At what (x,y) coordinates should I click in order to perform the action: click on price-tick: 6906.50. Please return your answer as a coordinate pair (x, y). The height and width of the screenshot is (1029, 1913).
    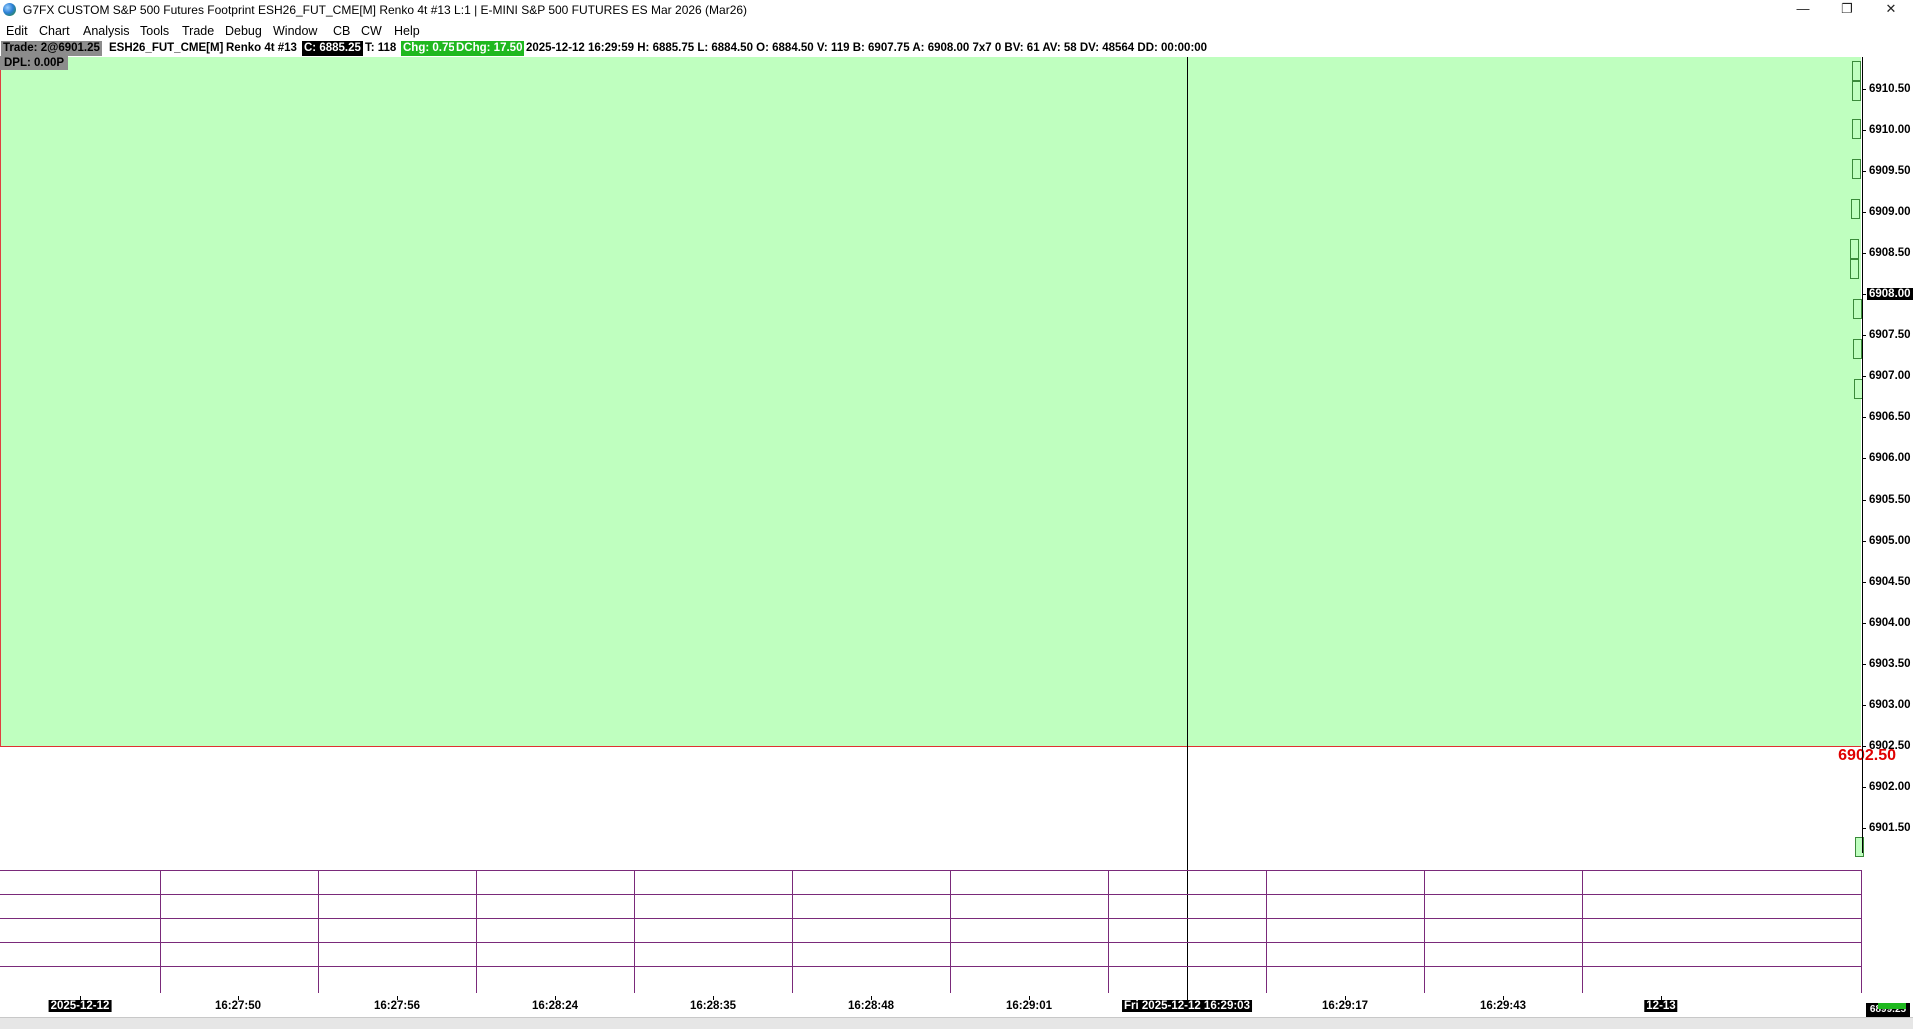
    Looking at the image, I should click on (1886, 417).